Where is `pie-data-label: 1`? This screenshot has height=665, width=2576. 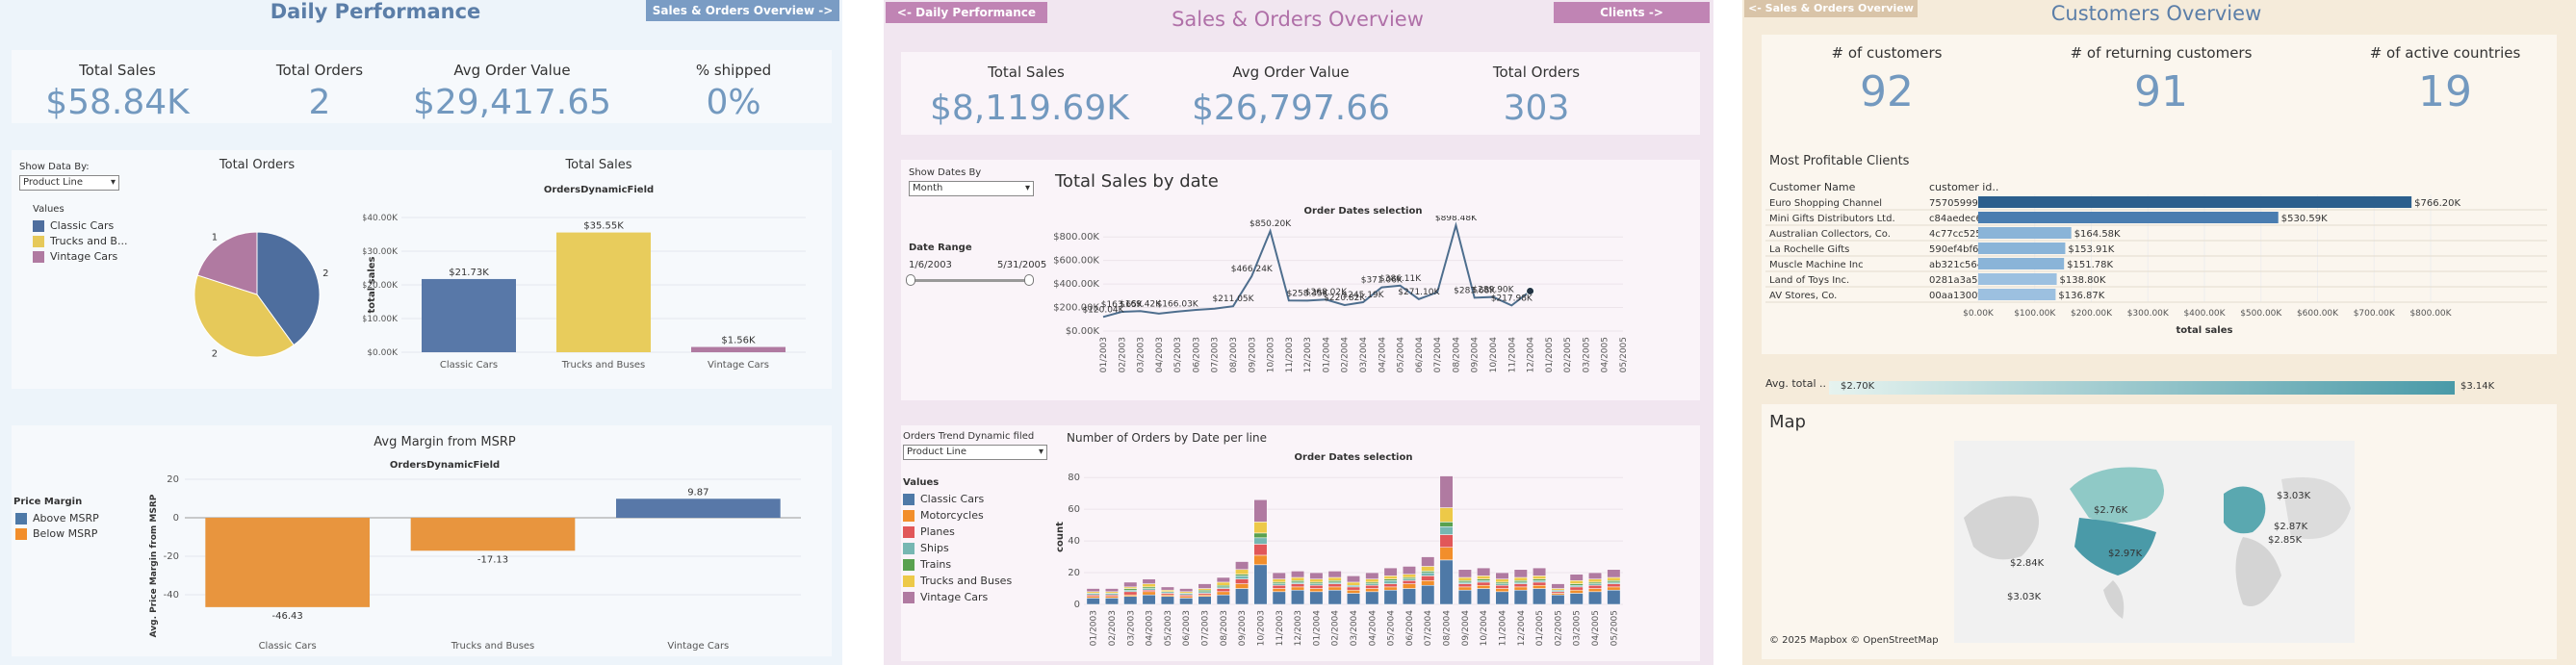
pie-data-label: 1 is located at coordinates (215, 237).